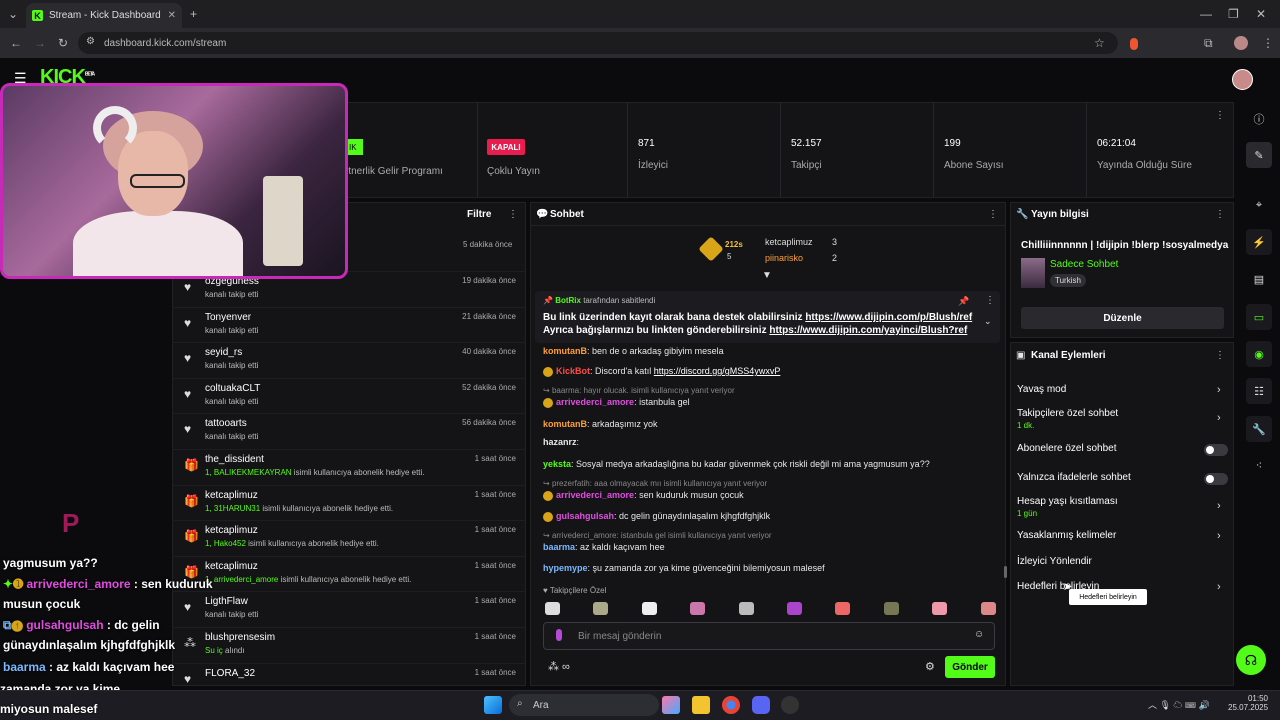 The height and width of the screenshot is (720, 1280). I want to click on maximize-icon: ❐, so click(1233, 14).